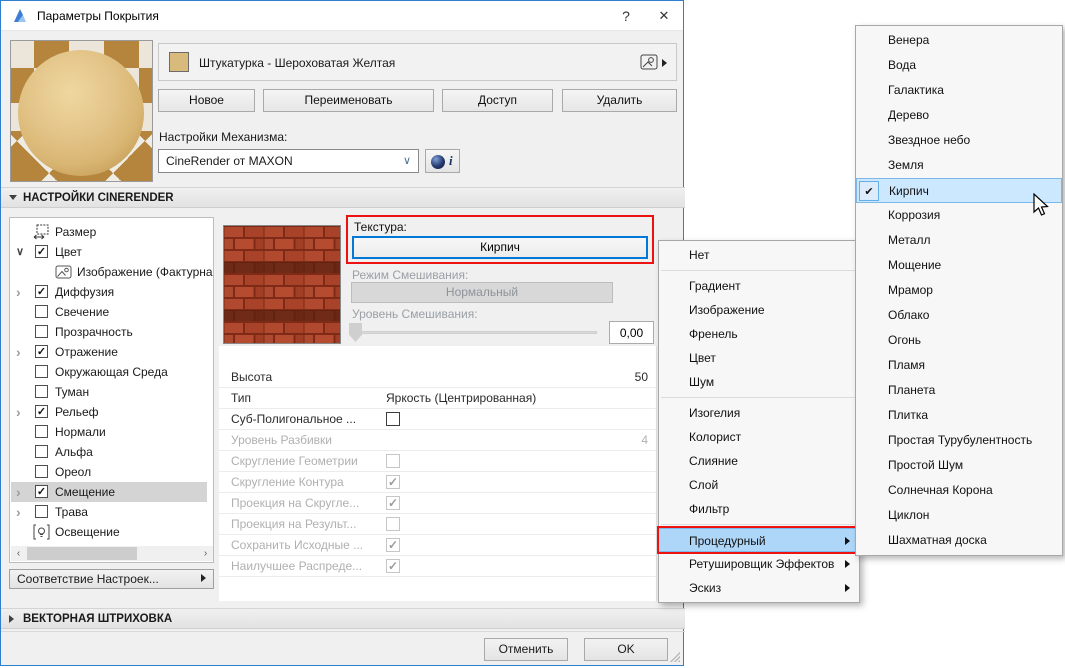 The width and height of the screenshot is (1065, 668). Describe the element at coordinates (109, 472) in the screenshot. I see `tree-item-glow: Ореол` at that location.